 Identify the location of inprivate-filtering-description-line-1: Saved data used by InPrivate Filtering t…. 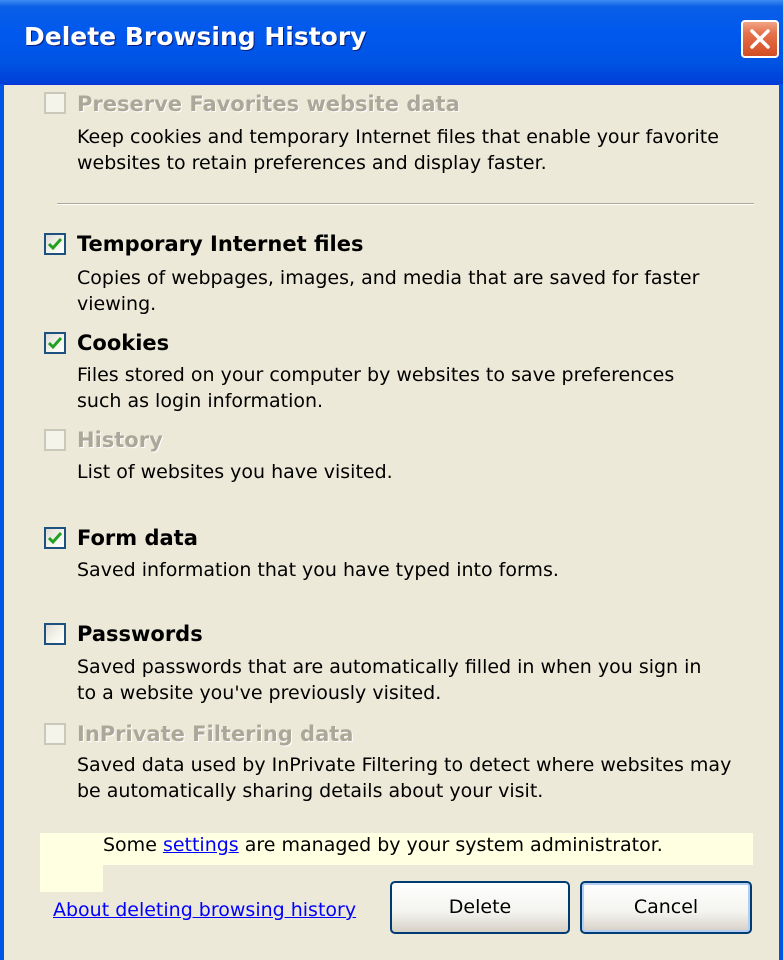
(404, 765).